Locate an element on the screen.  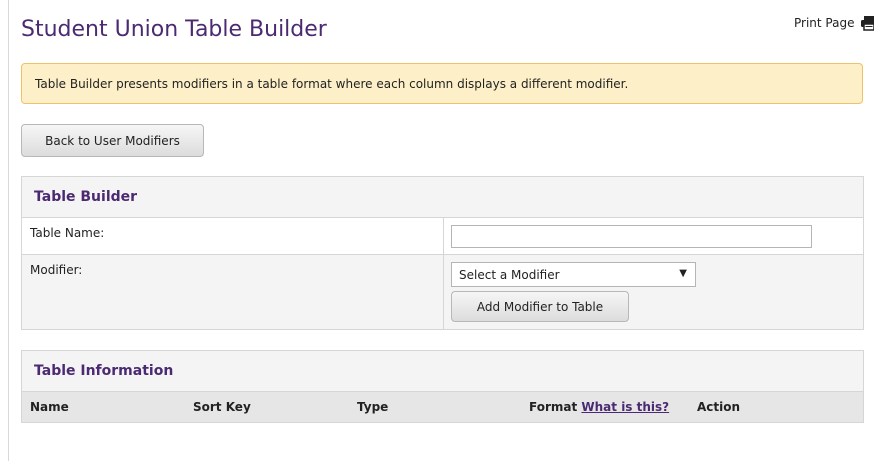
column-format: Format What is this? is located at coordinates (605, 407).